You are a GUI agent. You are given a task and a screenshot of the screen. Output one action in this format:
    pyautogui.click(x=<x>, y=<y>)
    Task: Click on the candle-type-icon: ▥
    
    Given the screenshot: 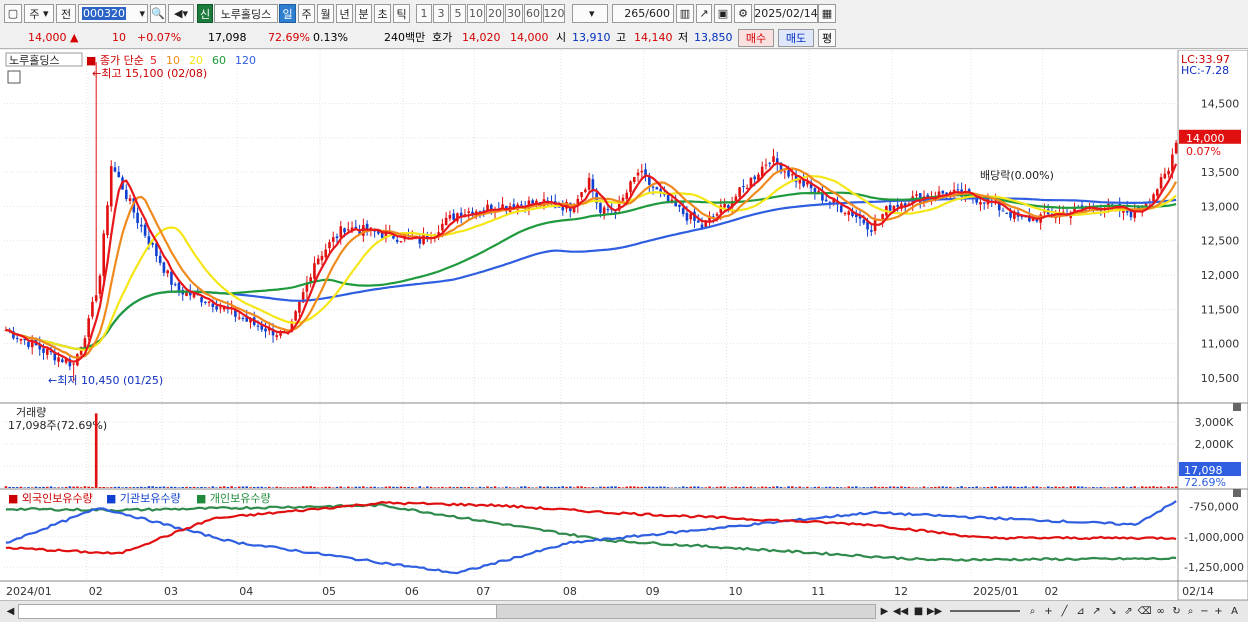 What is the action you would take?
    pyautogui.click(x=685, y=13)
    